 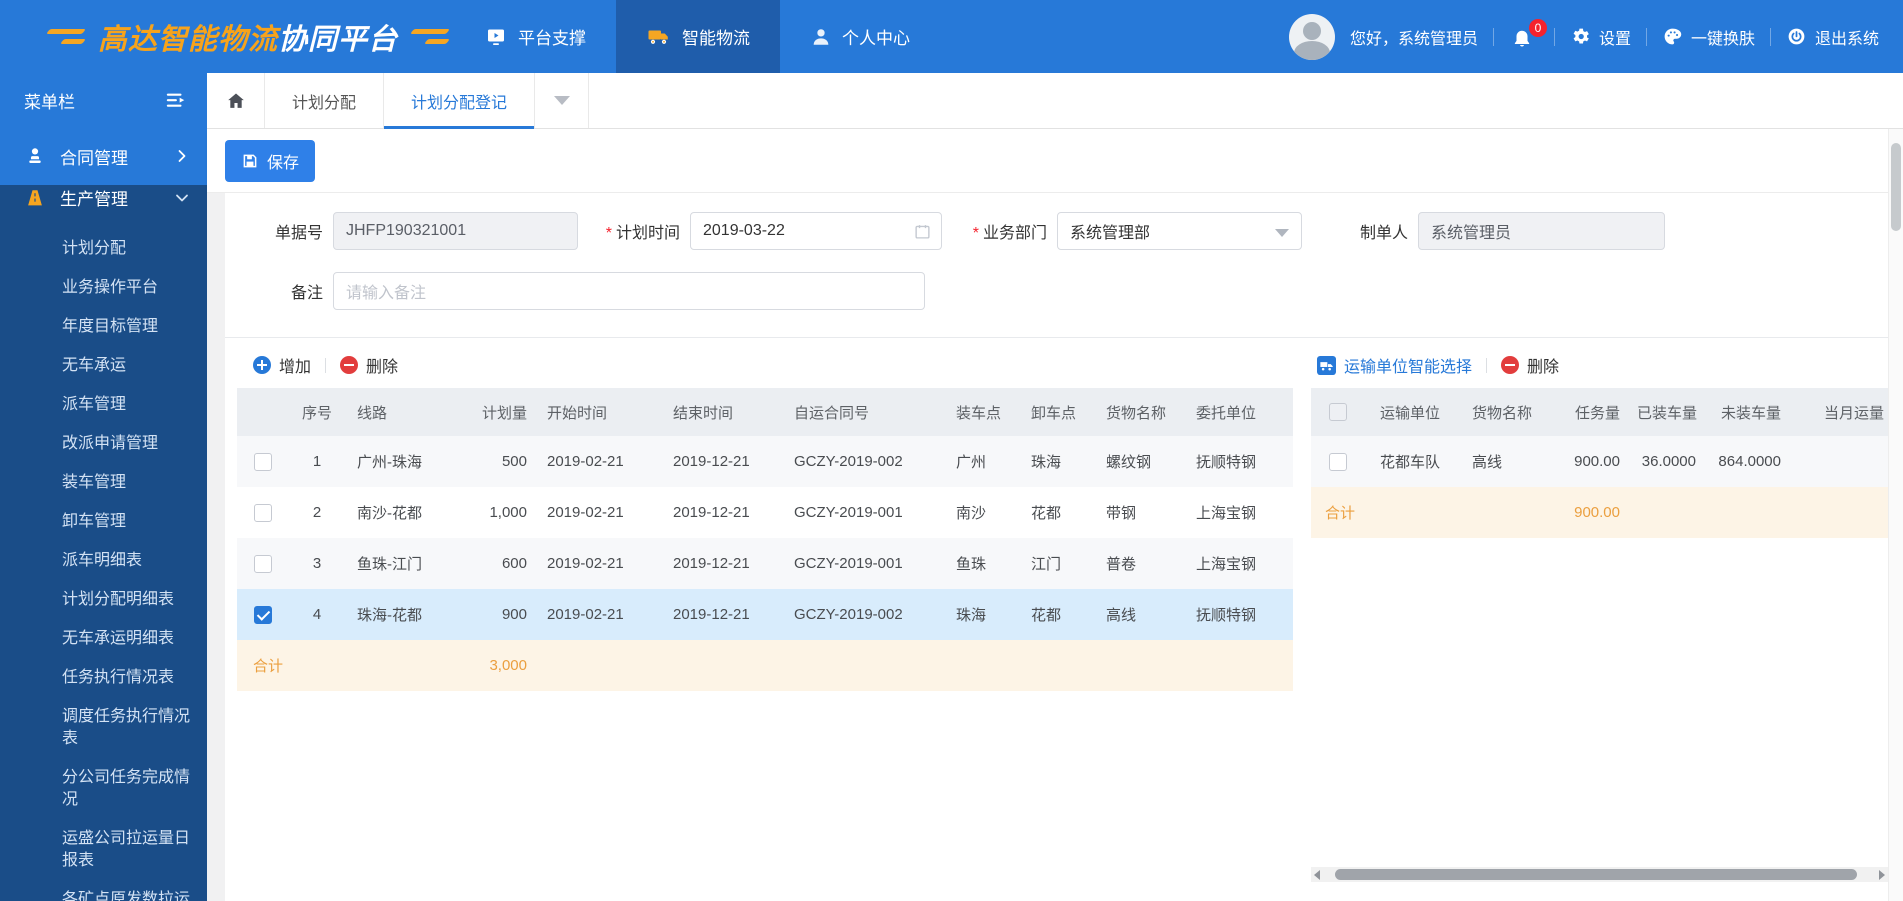 What do you see at coordinates (176, 100) in the screenshot?
I see `collapse-menu-icon` at bounding box center [176, 100].